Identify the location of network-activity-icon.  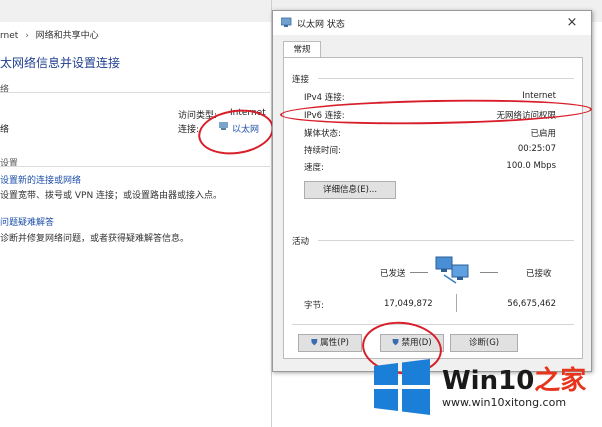
(454, 270).